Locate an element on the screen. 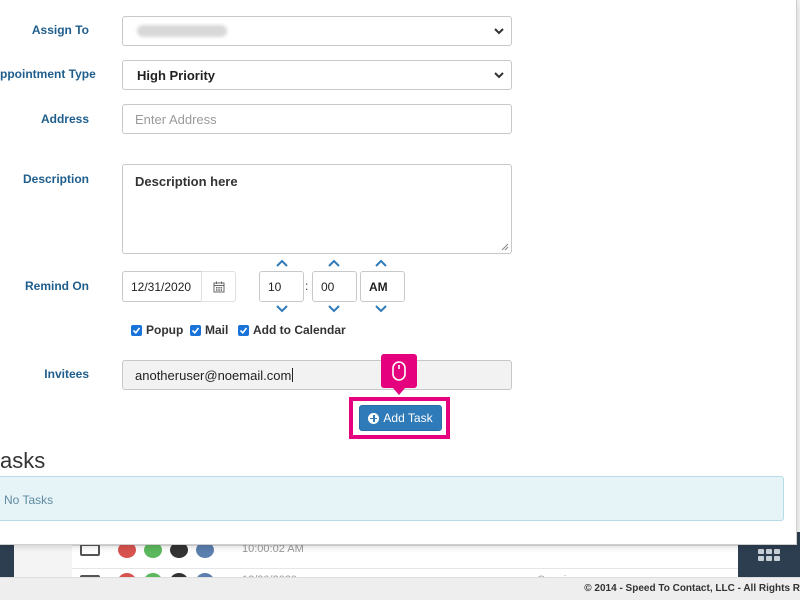 The width and height of the screenshot is (800, 600). add-task-highlight: Add Task is located at coordinates (399, 418).